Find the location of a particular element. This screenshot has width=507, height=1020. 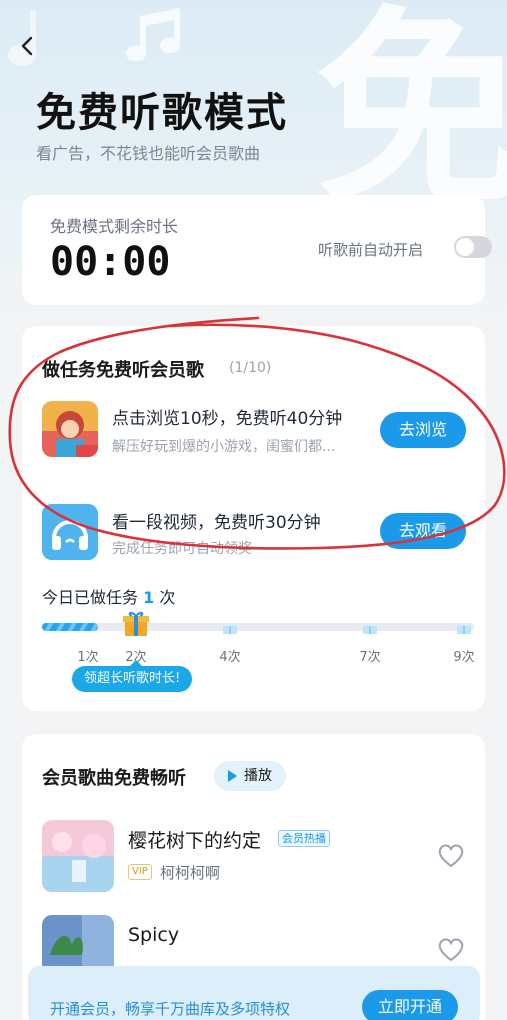

tasks-done-today: 今日已做任务 1 次 is located at coordinates (108, 596).